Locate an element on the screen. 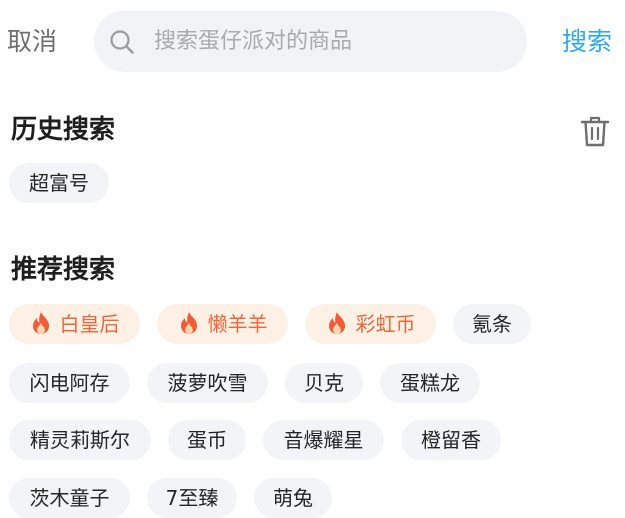 The height and width of the screenshot is (518, 625). trash-icon is located at coordinates (595, 131).